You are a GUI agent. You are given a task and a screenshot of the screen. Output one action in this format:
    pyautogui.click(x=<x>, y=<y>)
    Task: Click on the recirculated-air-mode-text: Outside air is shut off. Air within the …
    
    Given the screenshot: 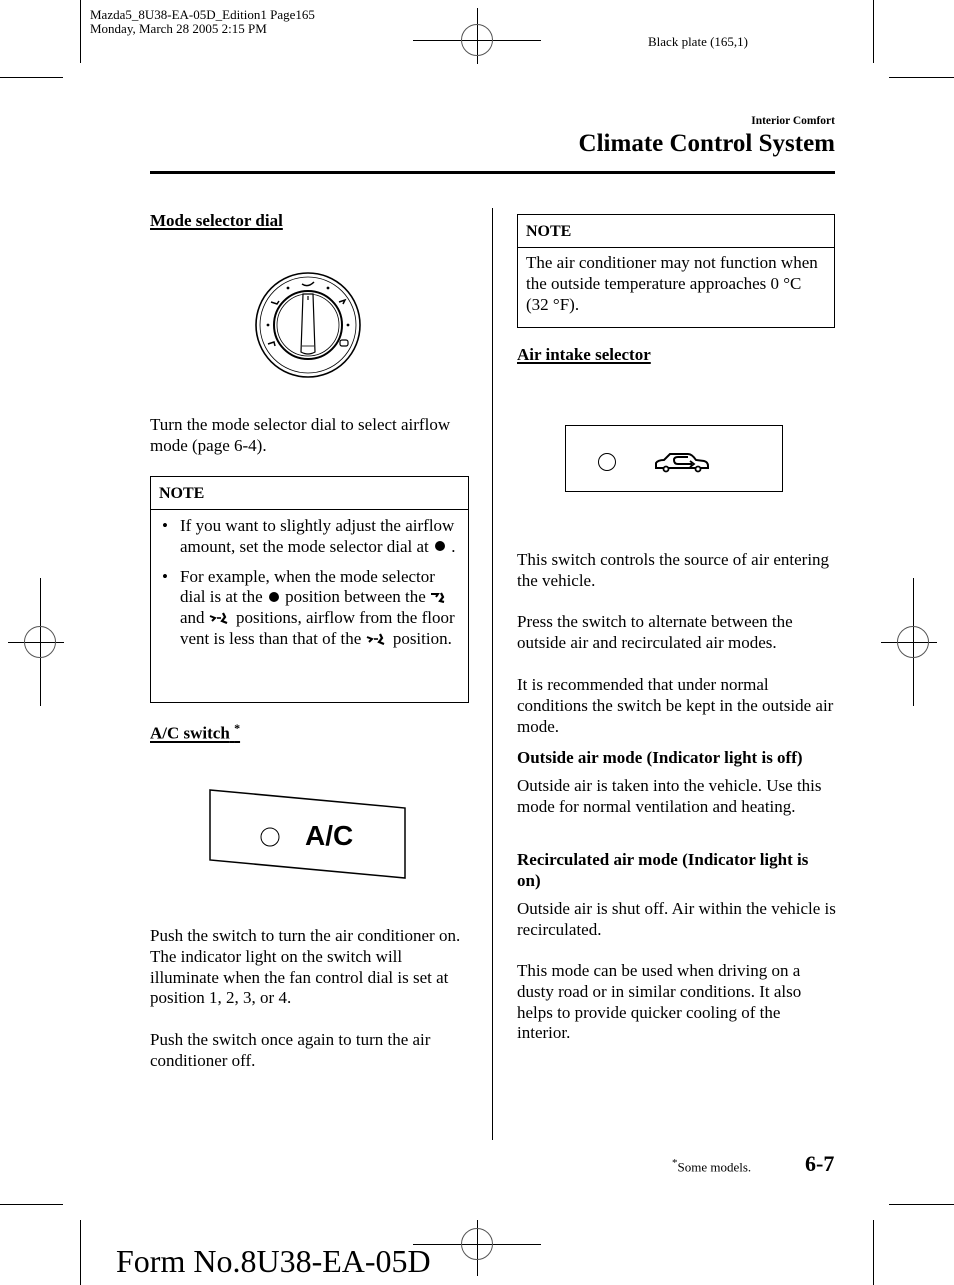 What is the action you would take?
    pyautogui.click(x=676, y=919)
    